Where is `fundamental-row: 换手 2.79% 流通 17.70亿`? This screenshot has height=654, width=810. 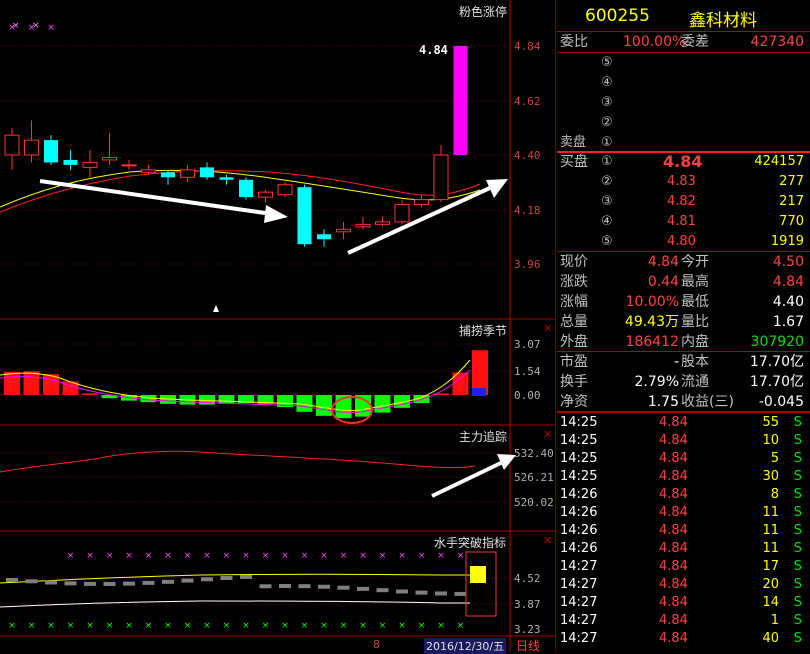 fundamental-row: 换手 2.79% 流通 17.70亿 is located at coordinates (683, 382).